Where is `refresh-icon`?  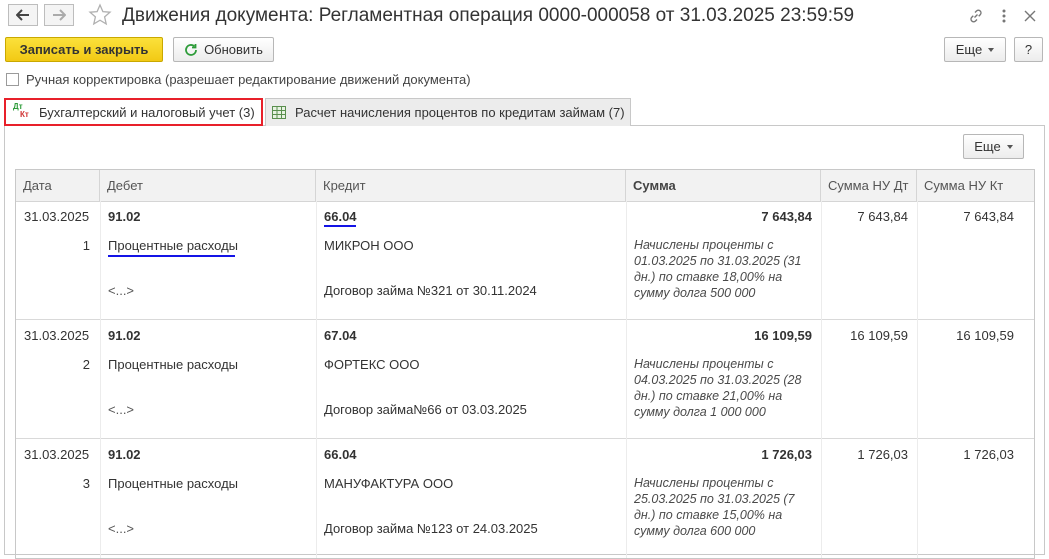
refresh-icon is located at coordinates (191, 49).